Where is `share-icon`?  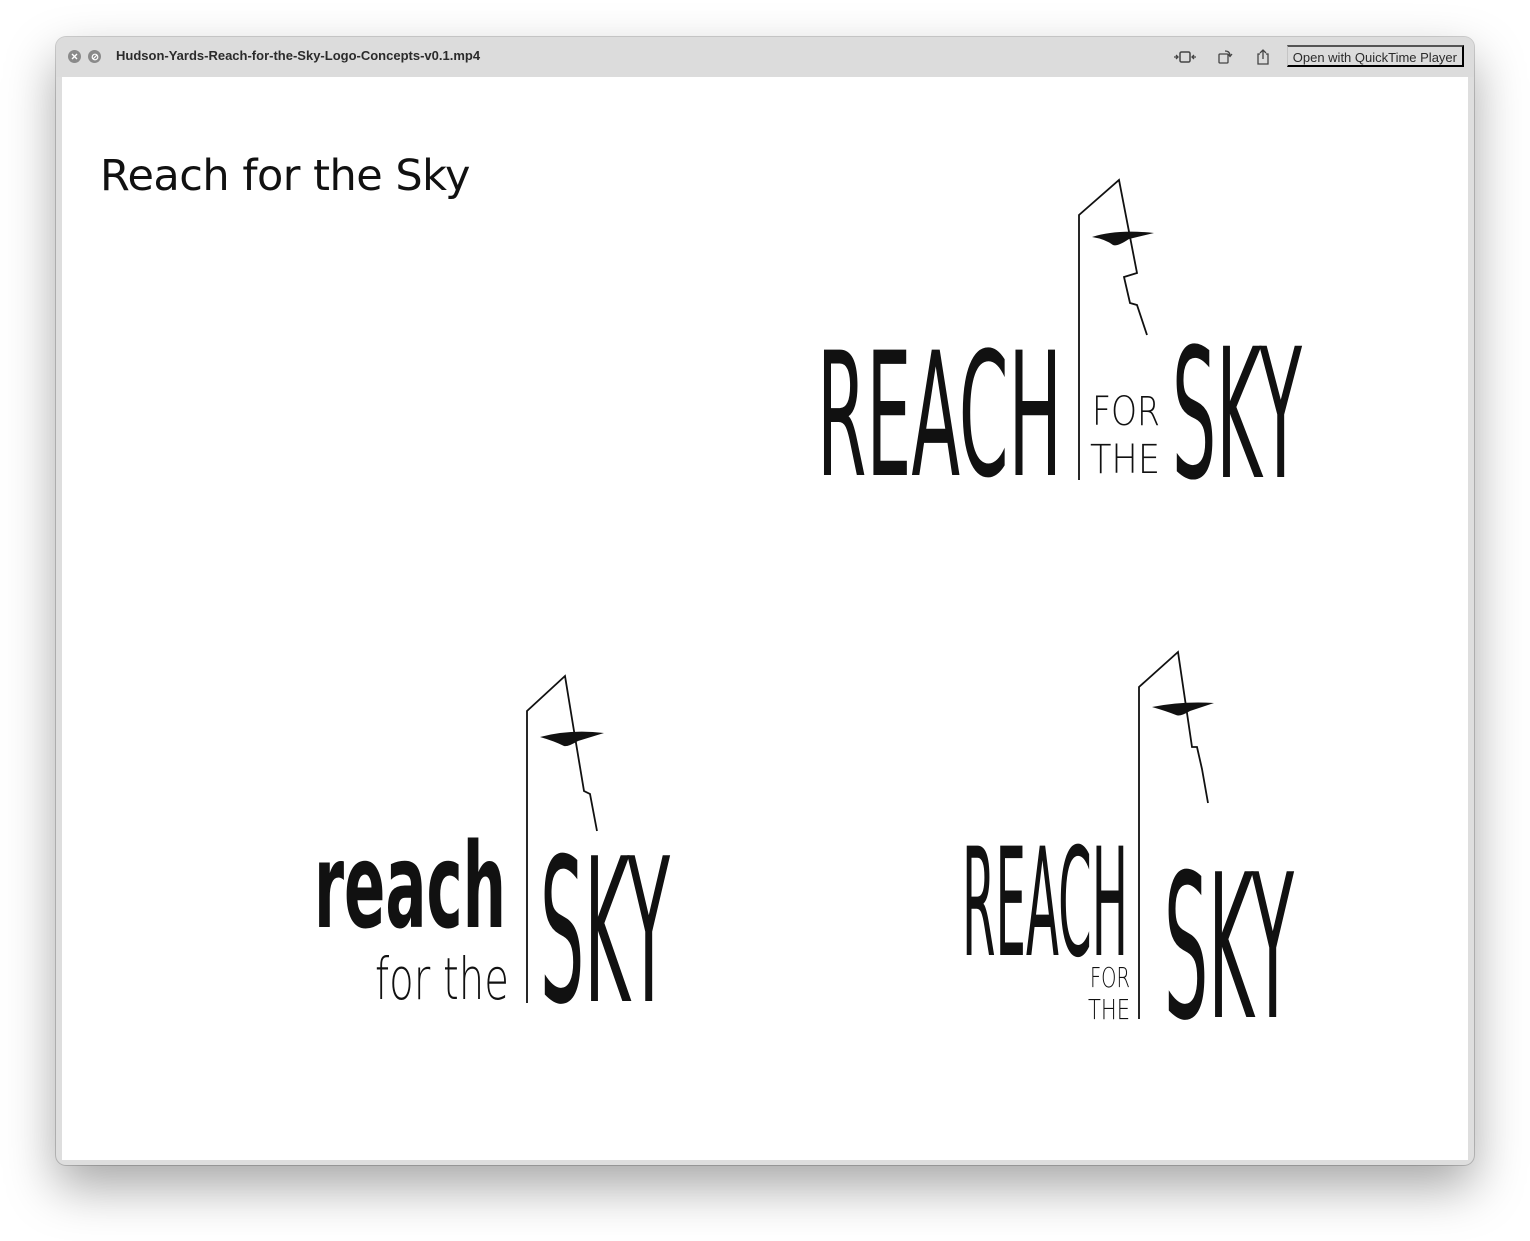 share-icon is located at coordinates (1263, 57).